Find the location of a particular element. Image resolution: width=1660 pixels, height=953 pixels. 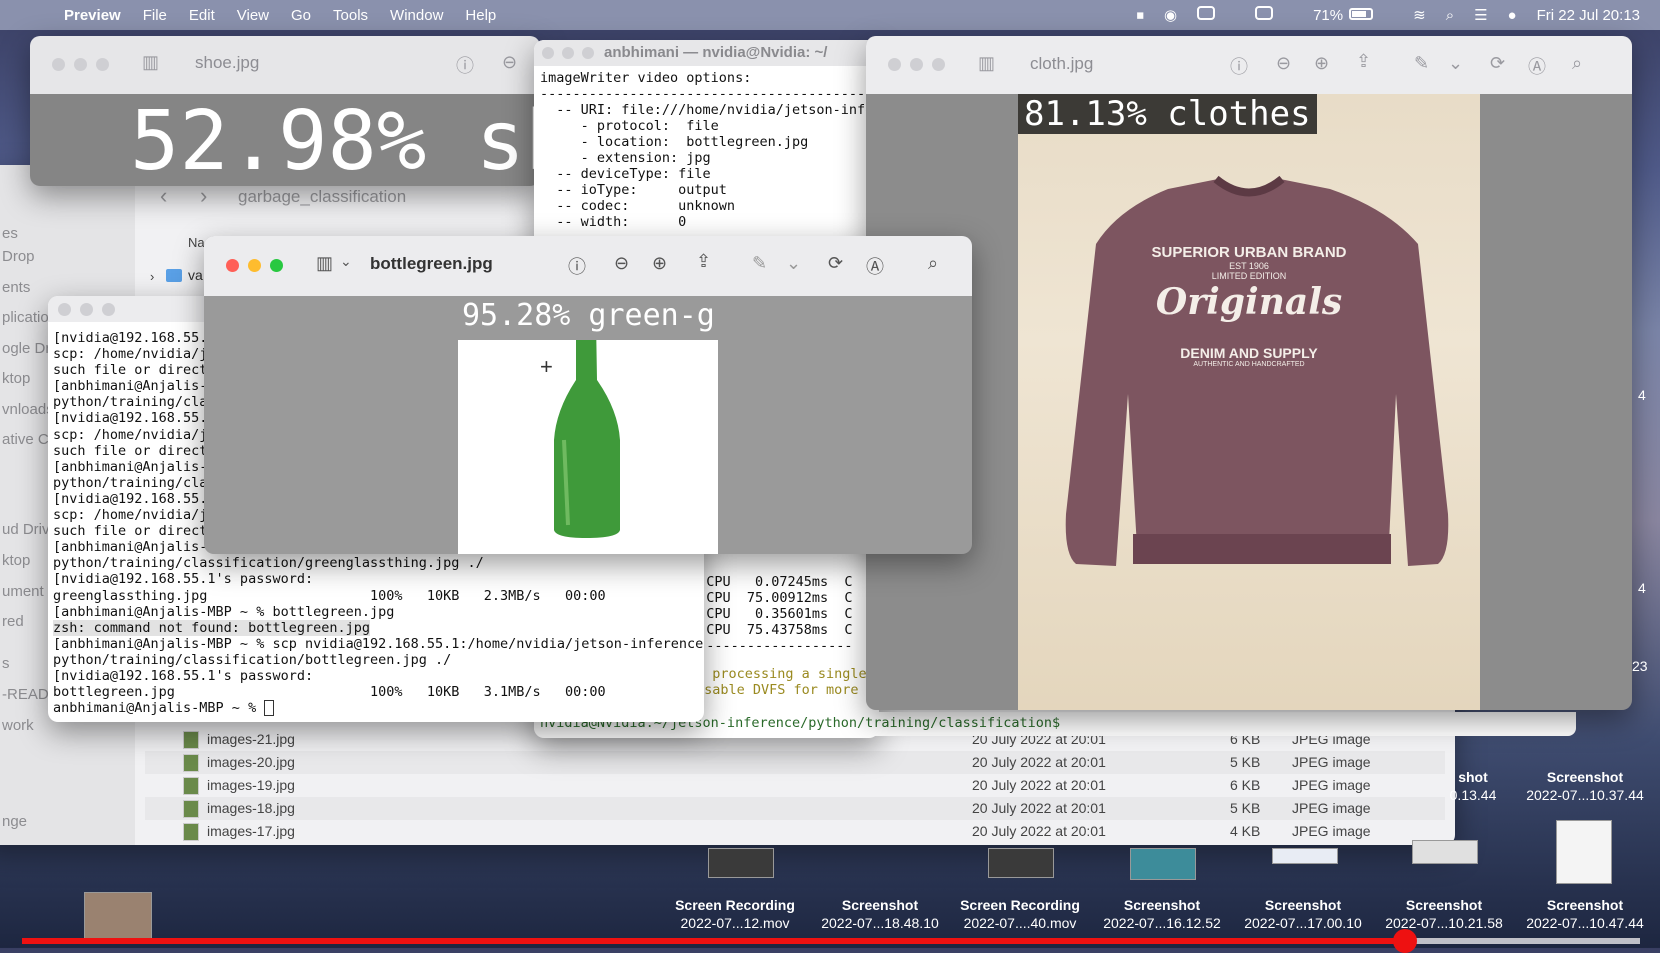

progress-knob is located at coordinates (1405, 941).